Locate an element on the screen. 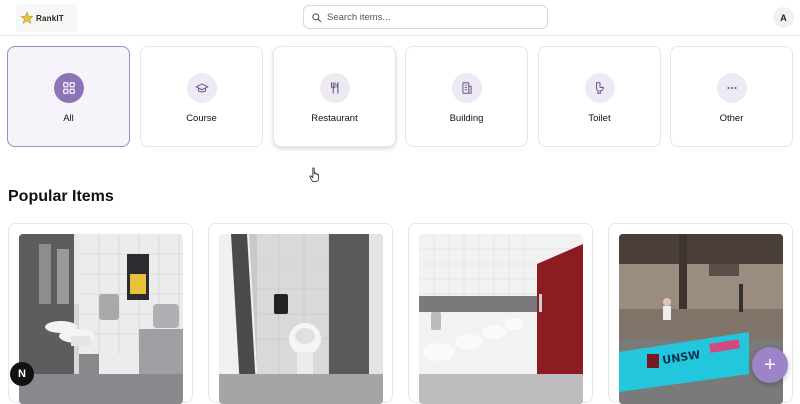 This screenshot has width=800, height=404. category-label: Building is located at coordinates (466, 118).